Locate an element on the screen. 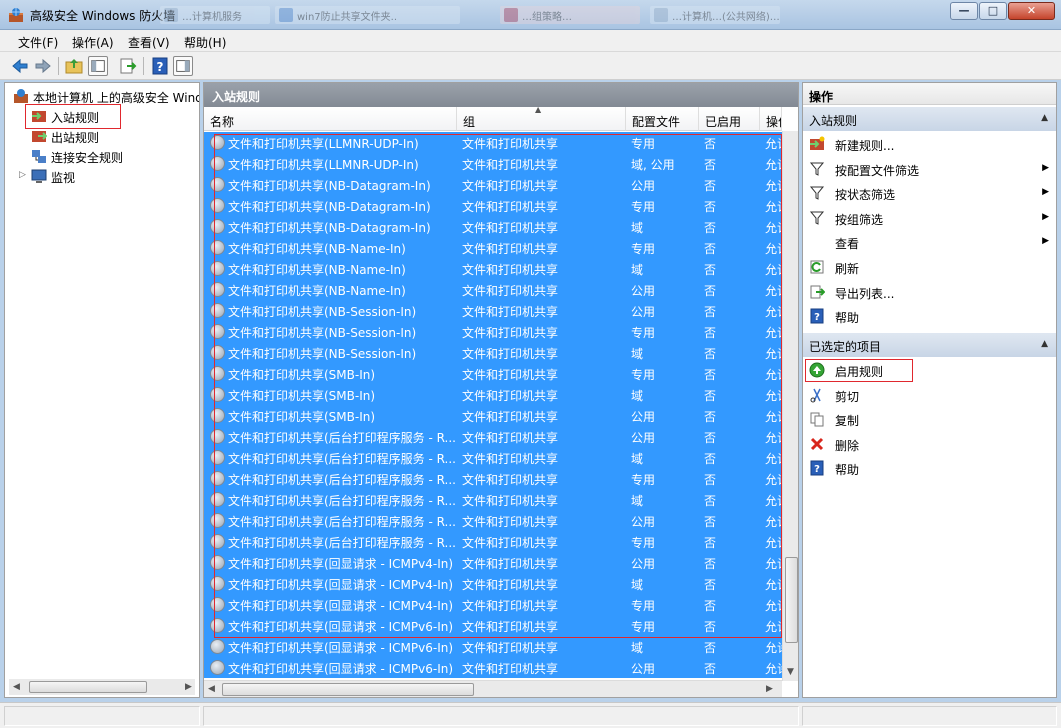 The image size is (1061, 728). expand-arrow-icon: ▷ is located at coordinates (22, 175).